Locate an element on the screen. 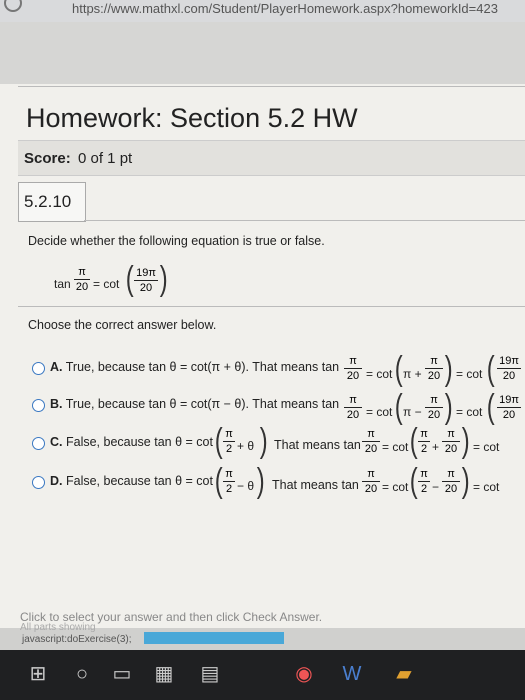  eq-rhs-num: 19π is located at coordinates (146, 273).